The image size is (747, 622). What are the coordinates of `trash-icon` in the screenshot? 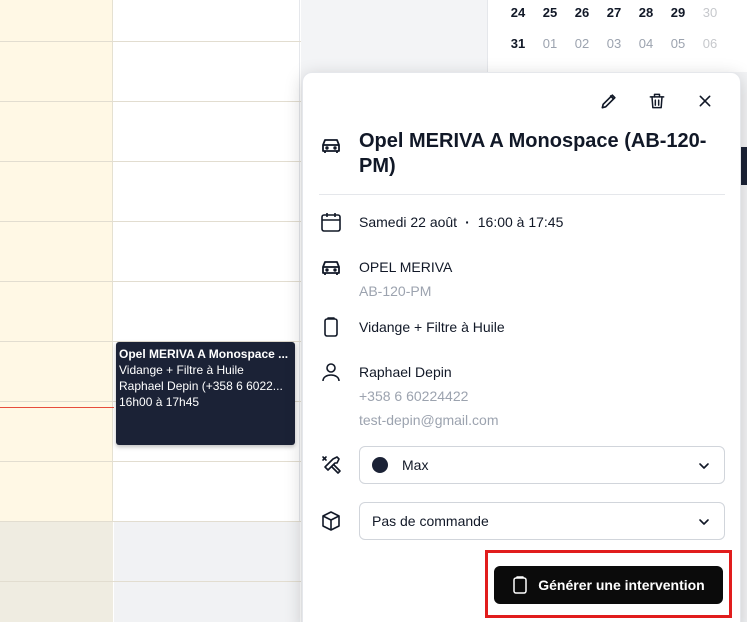 It's located at (657, 101).